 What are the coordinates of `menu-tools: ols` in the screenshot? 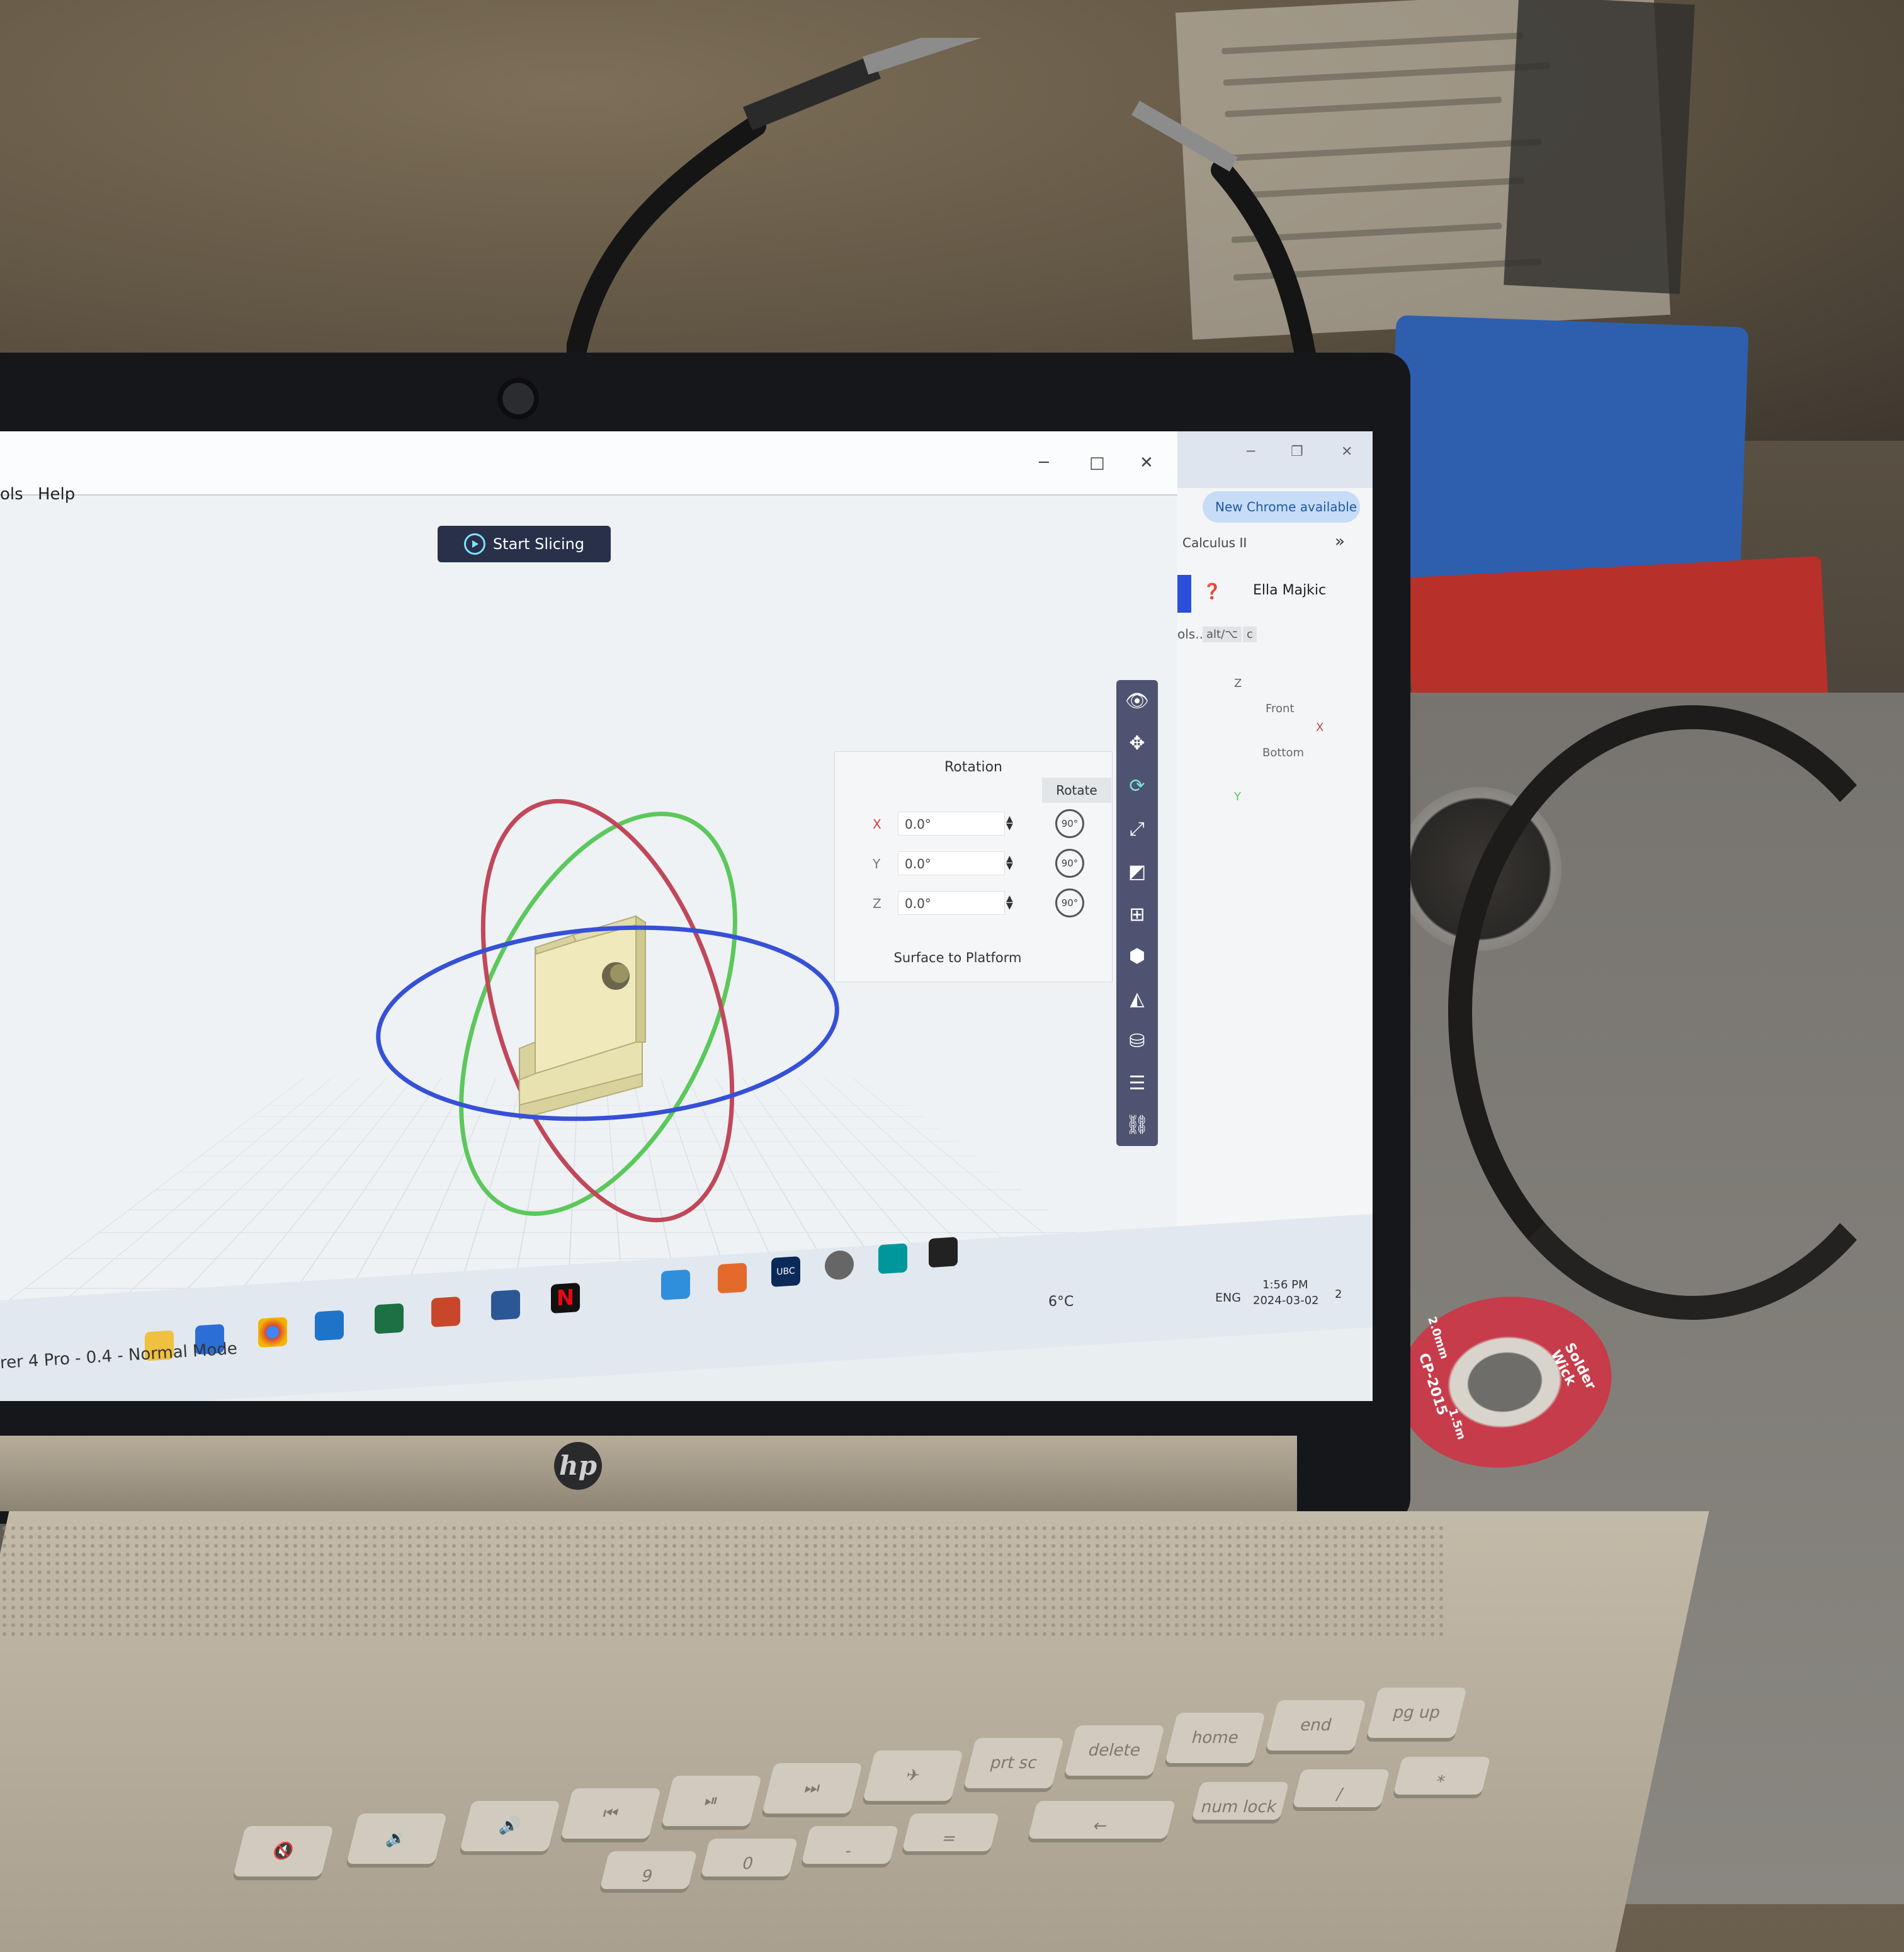 It's located at (11, 494).